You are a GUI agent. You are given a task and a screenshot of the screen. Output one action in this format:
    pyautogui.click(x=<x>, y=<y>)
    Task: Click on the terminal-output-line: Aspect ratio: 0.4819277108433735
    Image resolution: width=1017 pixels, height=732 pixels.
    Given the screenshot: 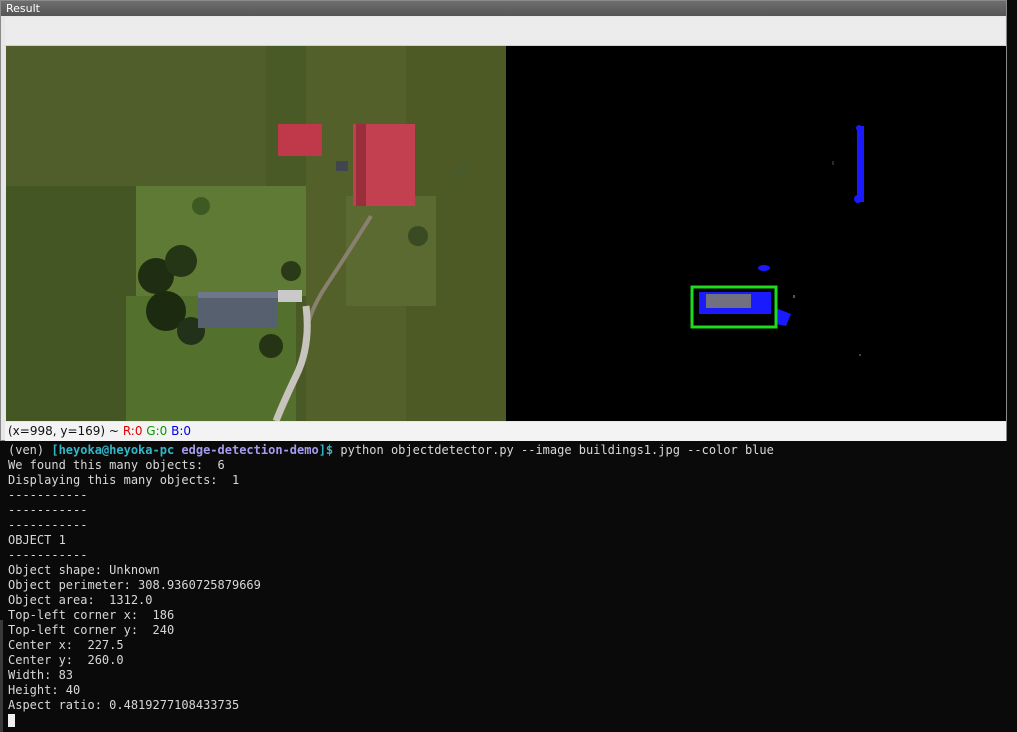 What is the action you would take?
    pyautogui.click(x=124, y=705)
    